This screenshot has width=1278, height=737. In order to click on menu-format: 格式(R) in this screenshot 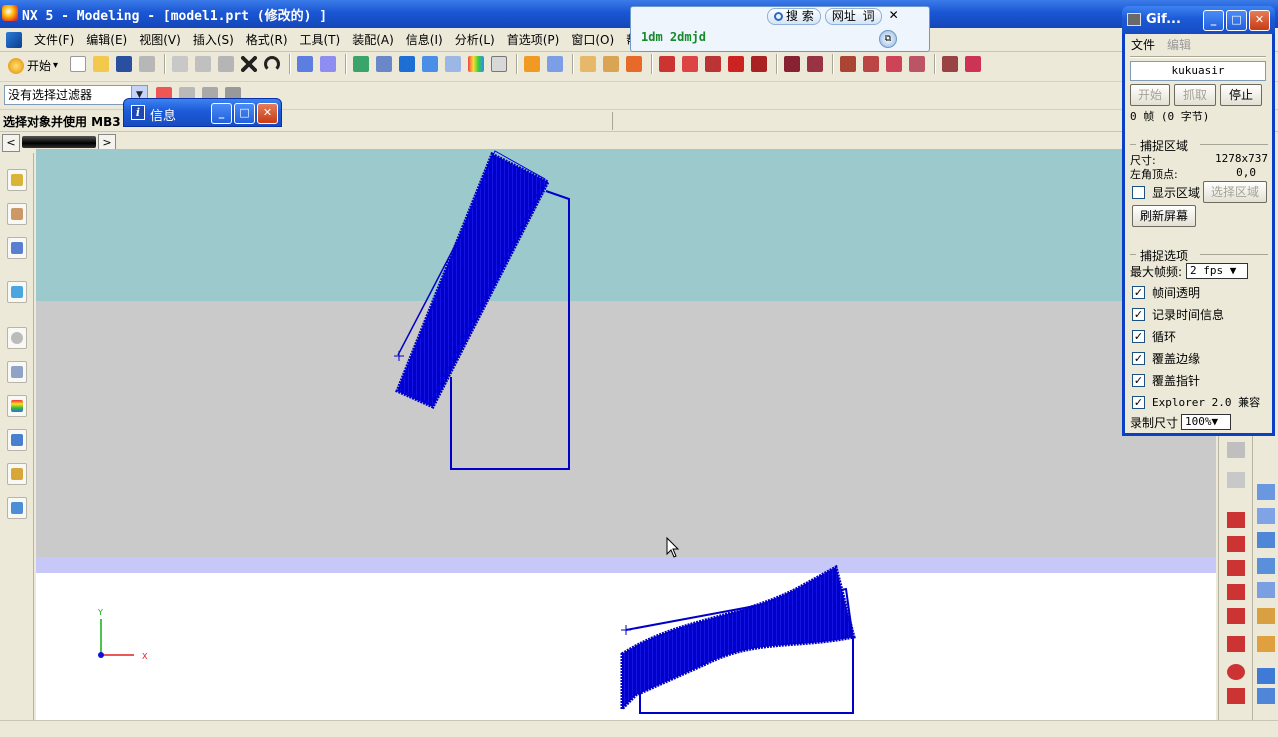, I will do `click(267, 40)`.